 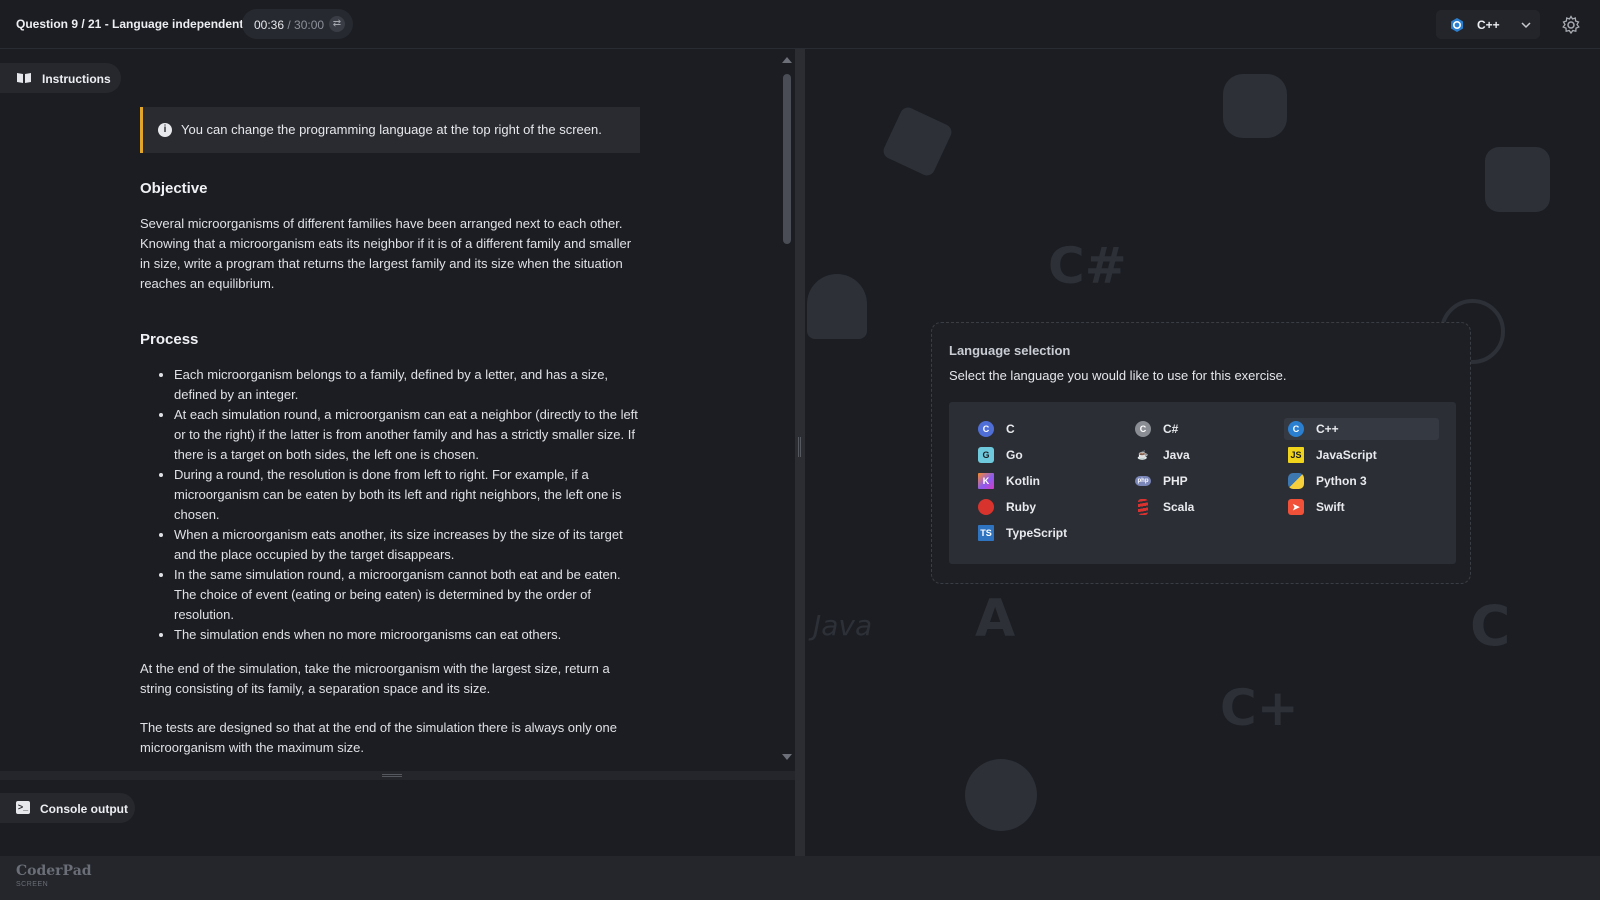 I want to click on language-option-cpp: C C++, so click(x=1361, y=429).